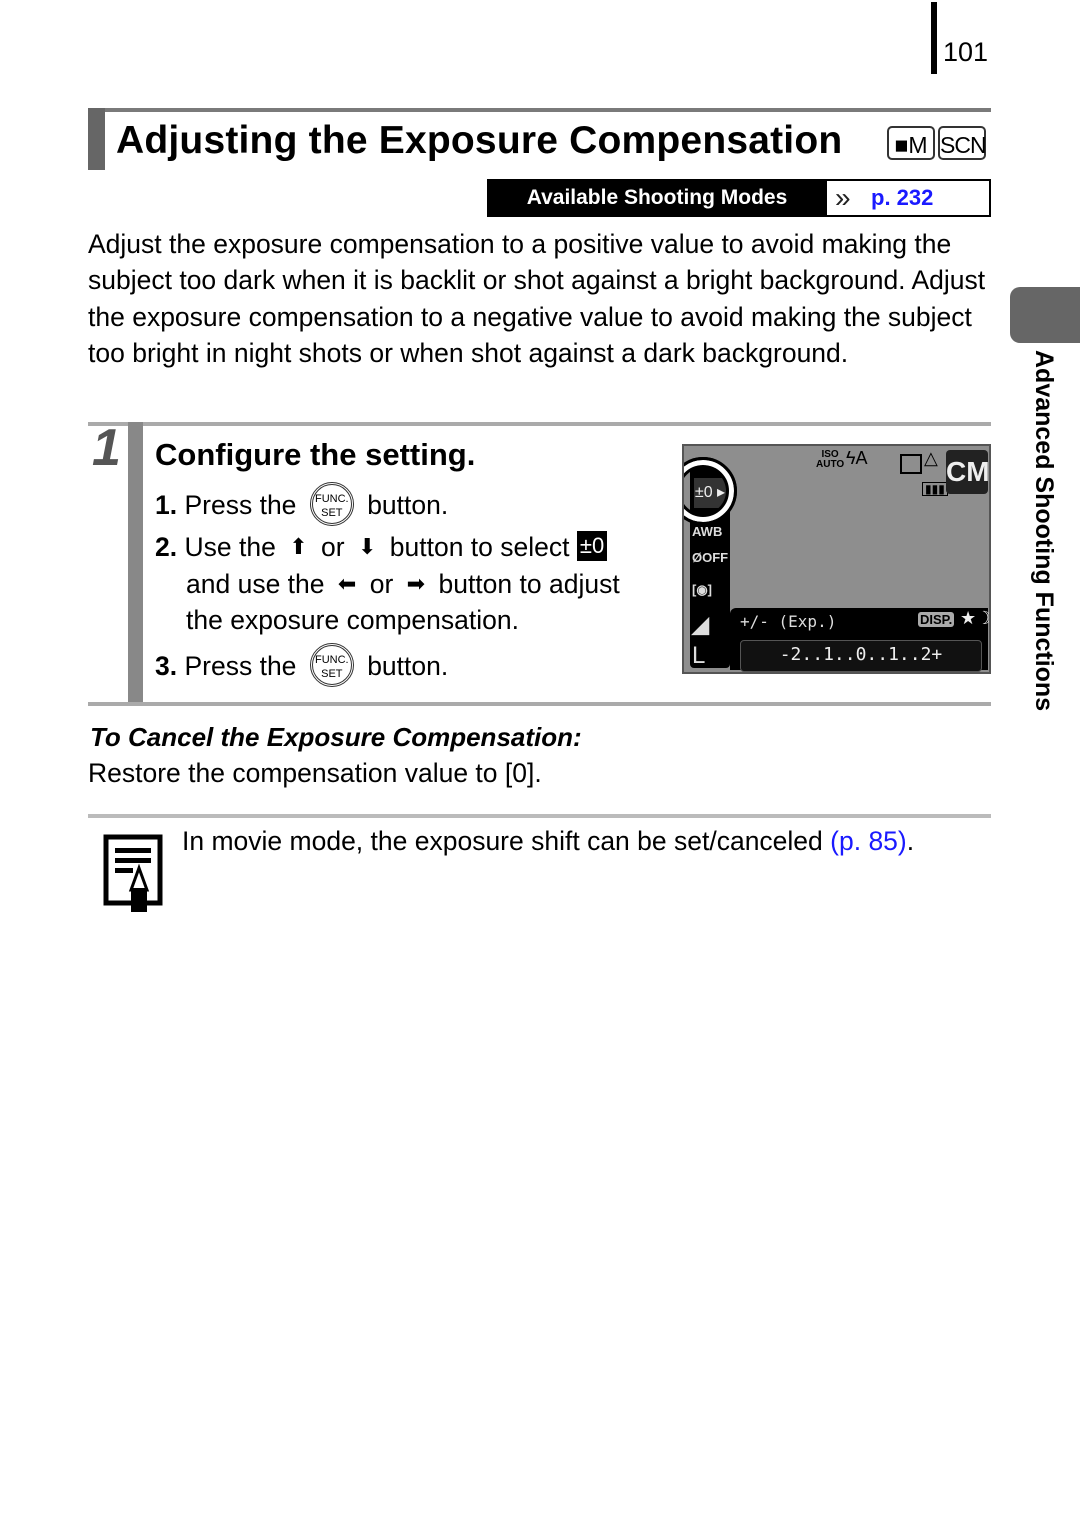 The image size is (1080, 1521). What do you see at coordinates (230, 547) in the screenshot?
I see `instruction-text: Use the` at bounding box center [230, 547].